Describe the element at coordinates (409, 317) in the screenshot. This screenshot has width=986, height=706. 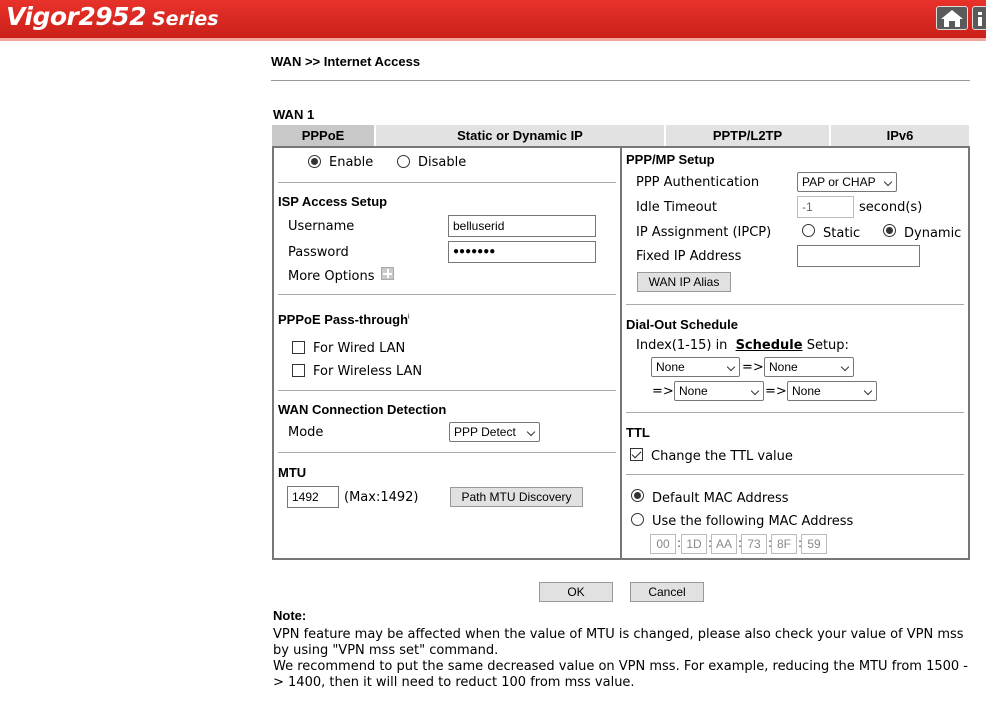
I see `info-superscript: i` at that location.